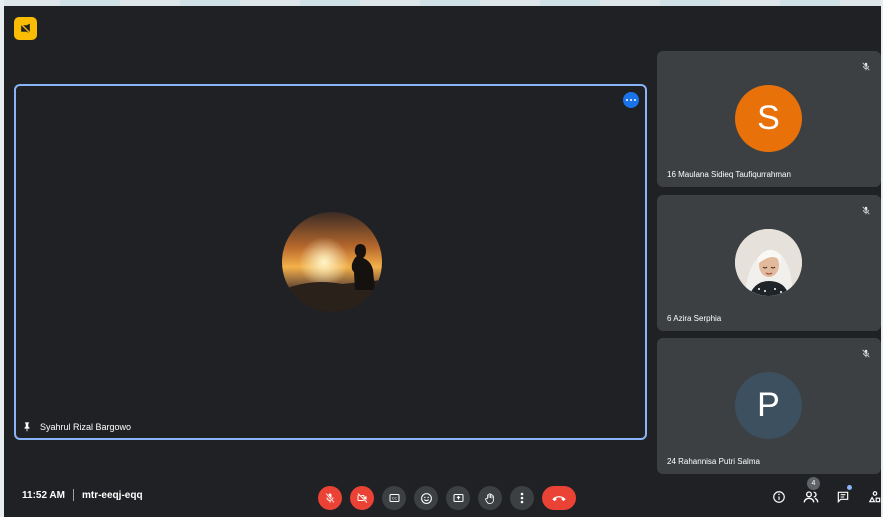 The image size is (883, 517). I want to click on participant-tile: S 16 Maulana Sidieq Taufiqurrahman, so click(769, 119).